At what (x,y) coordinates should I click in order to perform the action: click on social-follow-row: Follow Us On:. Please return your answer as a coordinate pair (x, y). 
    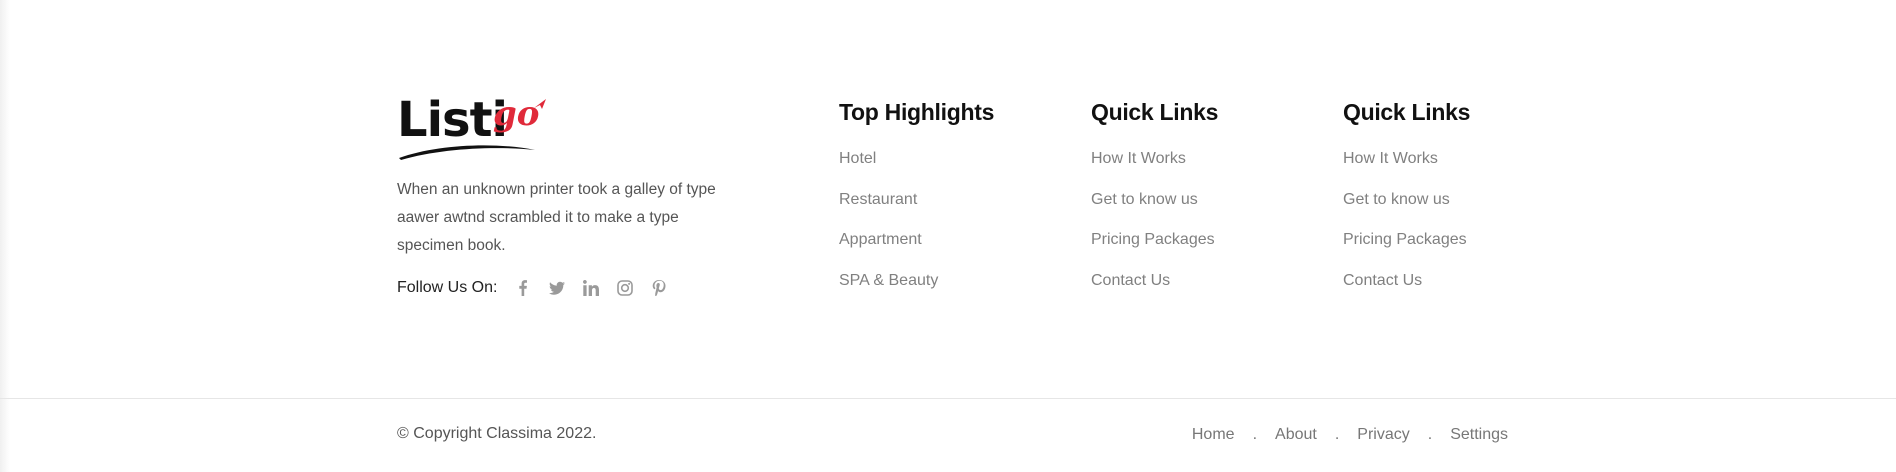
    Looking at the image, I should click on (567, 288).